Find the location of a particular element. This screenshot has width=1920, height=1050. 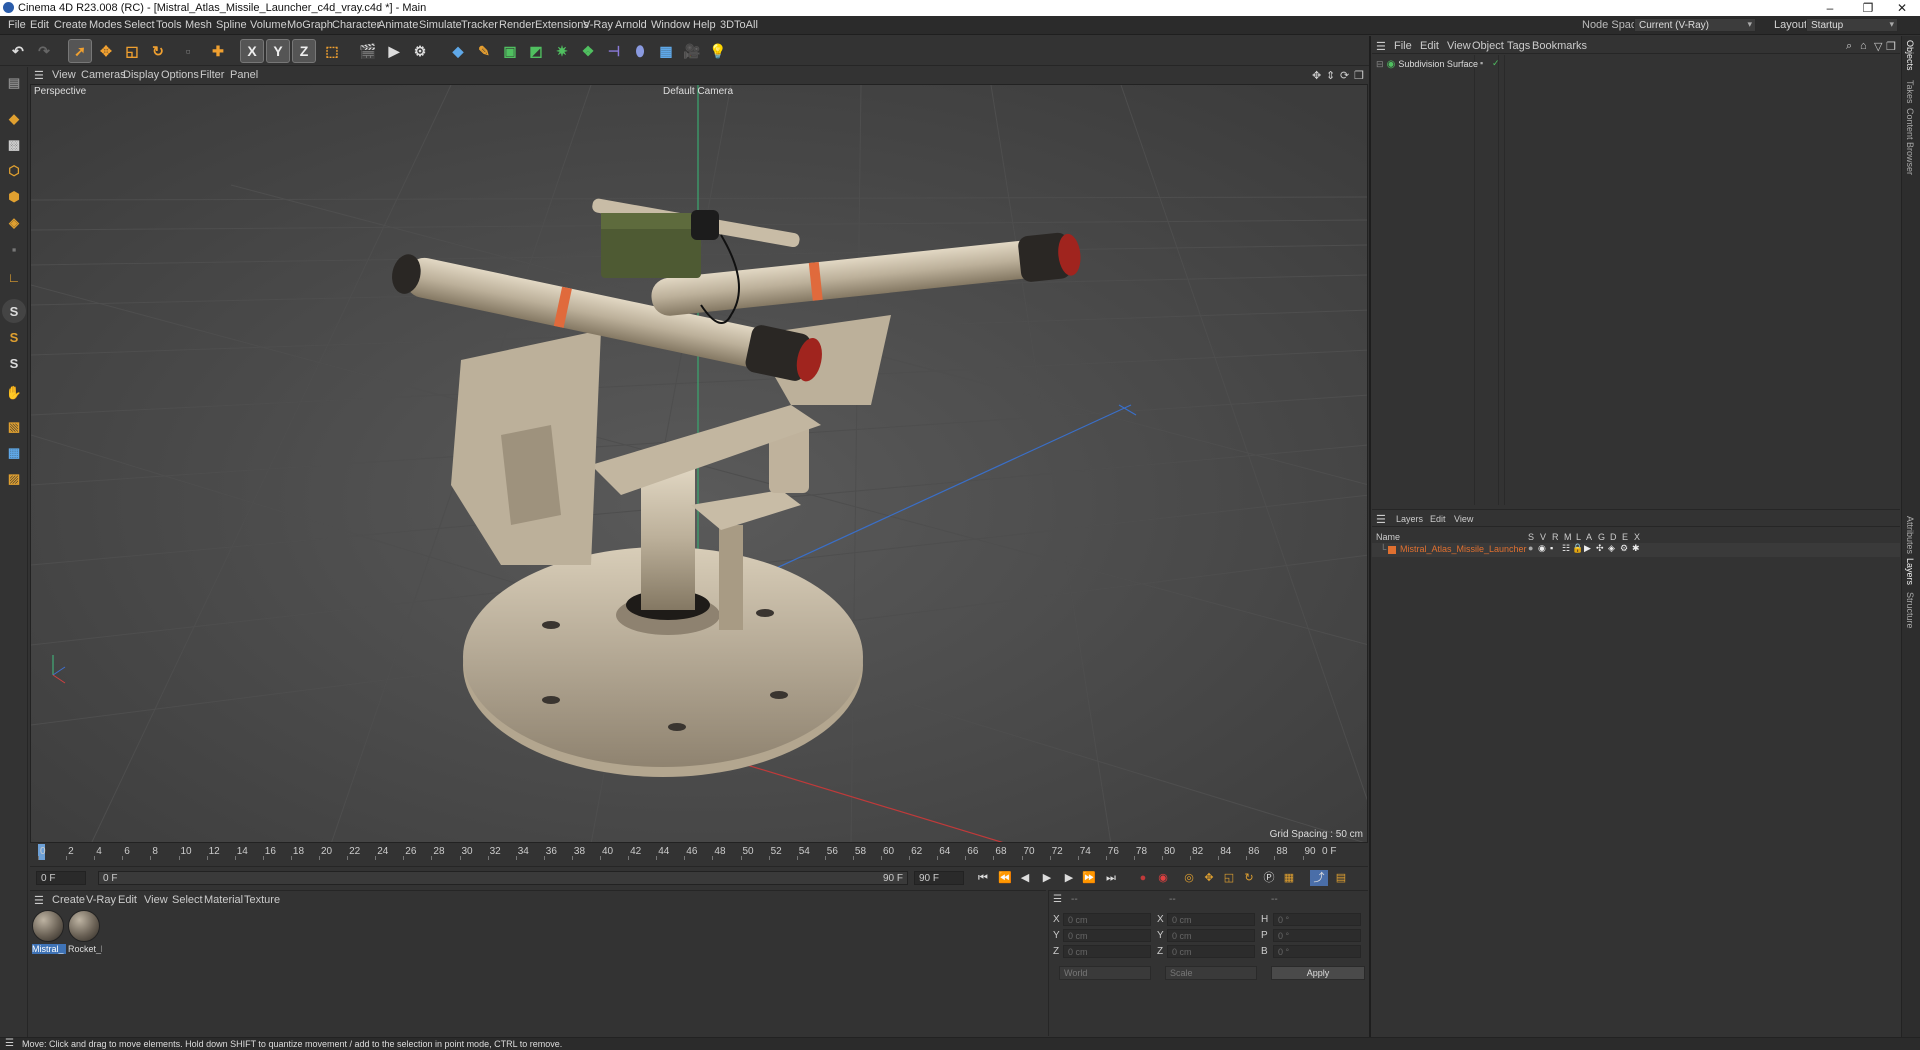

menu-select: Select is located at coordinates (139, 25).